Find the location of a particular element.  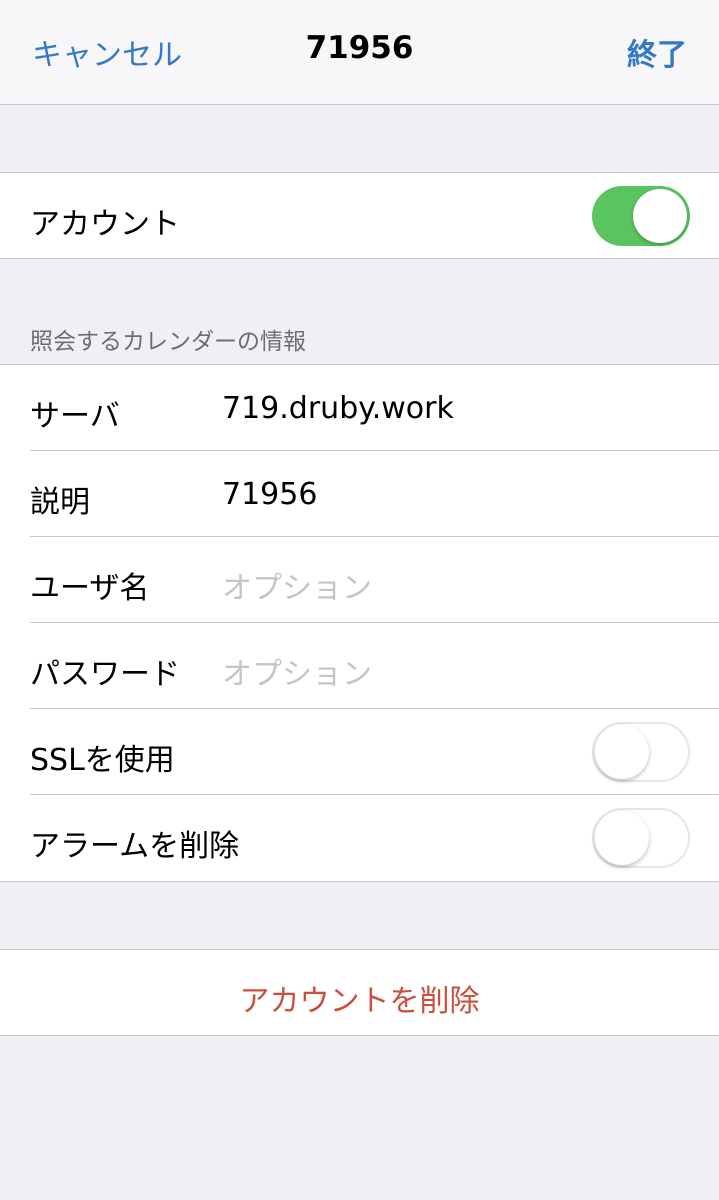

account-label: アカウント is located at coordinates (105, 224).